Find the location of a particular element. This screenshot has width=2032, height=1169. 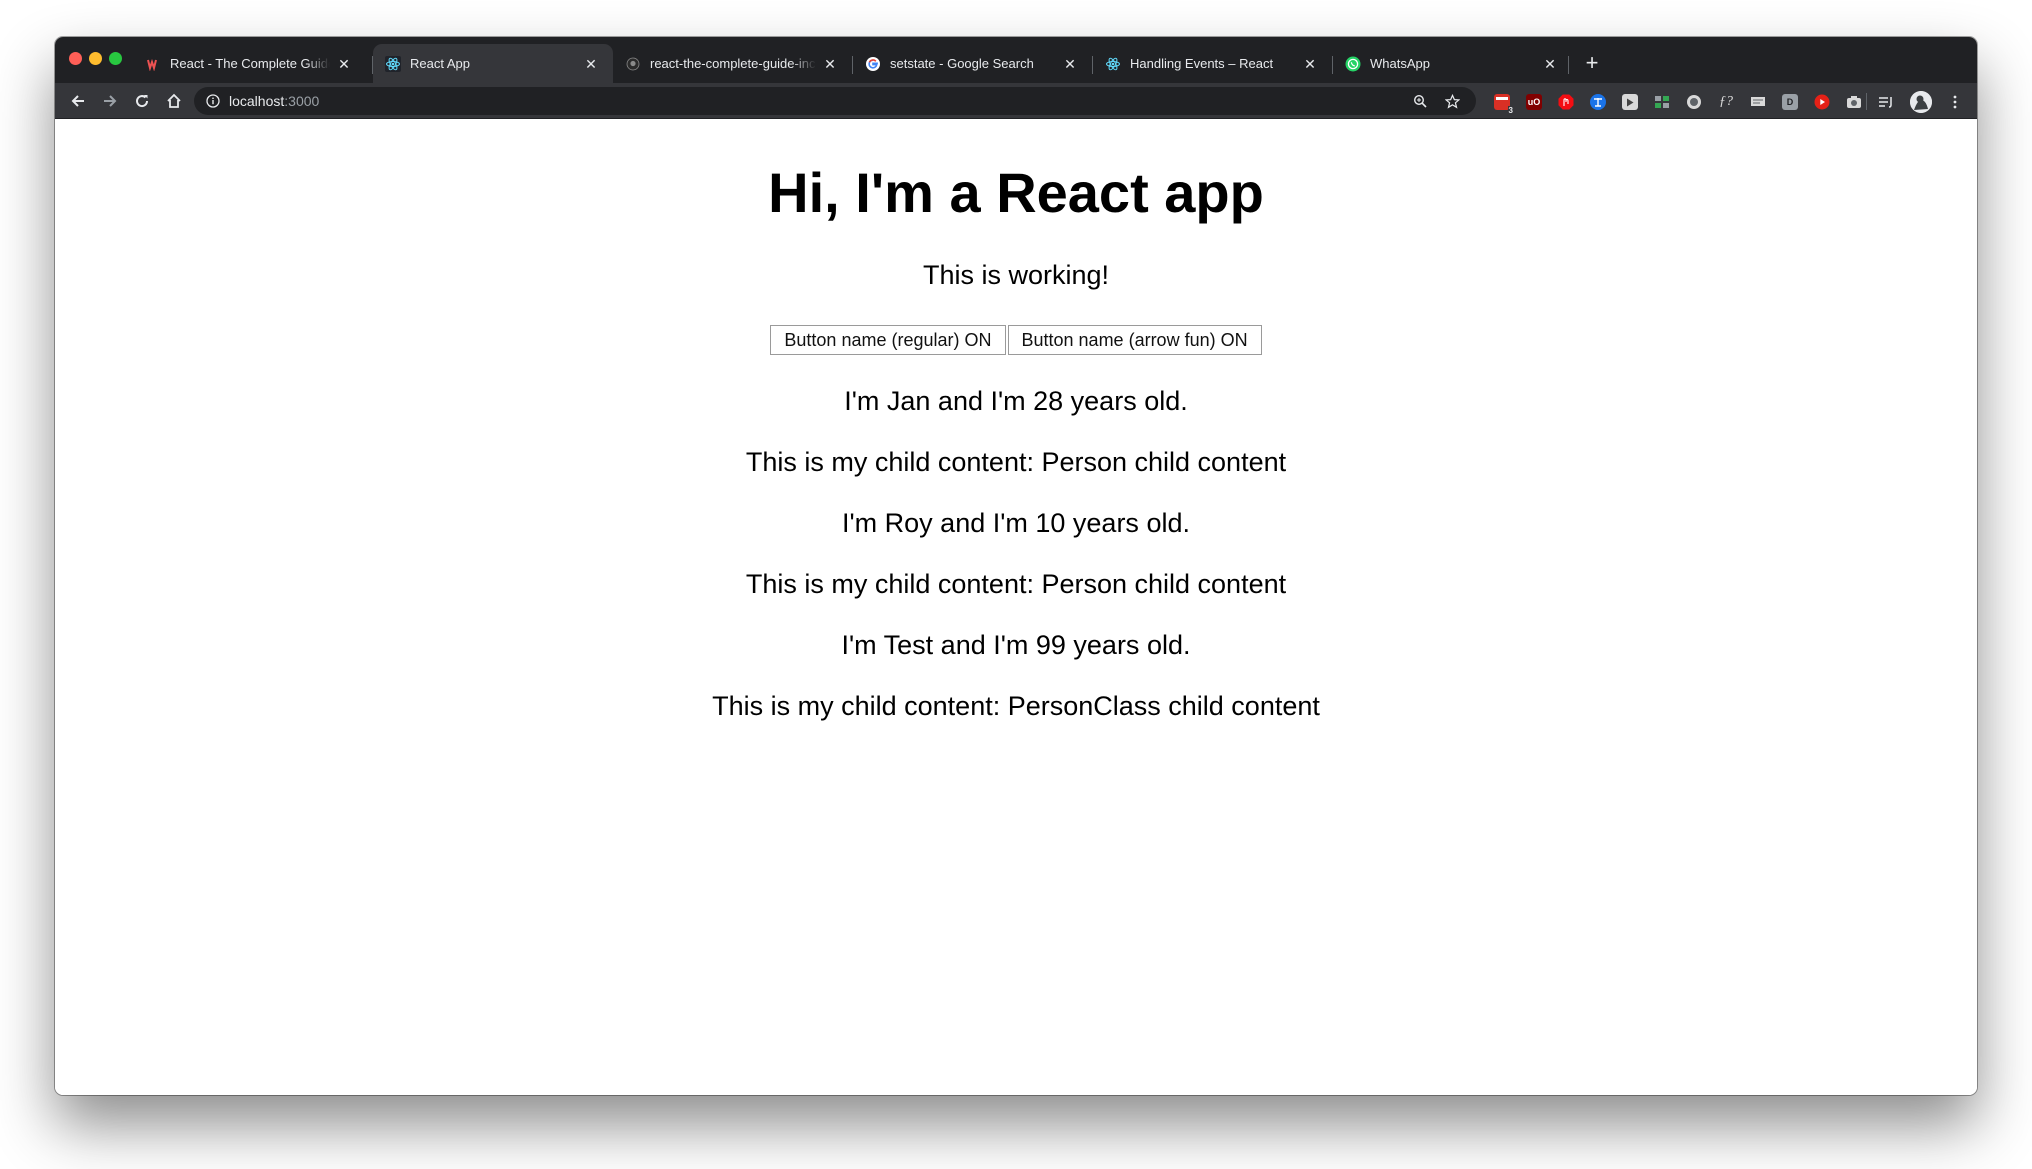

toolbar-separator is located at coordinates (1866, 101).